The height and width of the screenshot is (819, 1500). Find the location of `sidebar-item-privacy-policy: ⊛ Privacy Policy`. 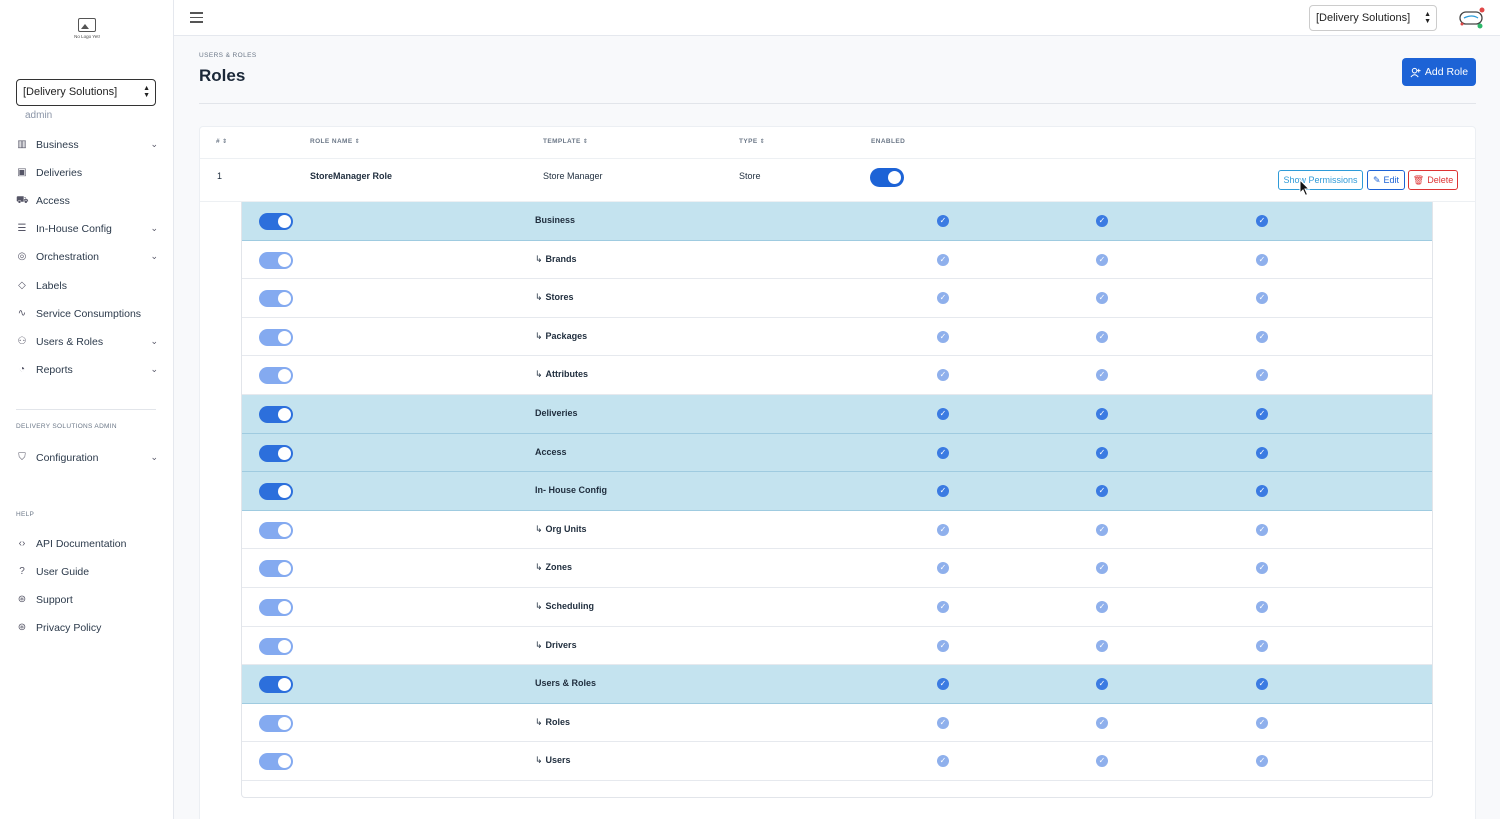

sidebar-item-privacy-policy: ⊛ Privacy Policy is located at coordinates (87, 628).